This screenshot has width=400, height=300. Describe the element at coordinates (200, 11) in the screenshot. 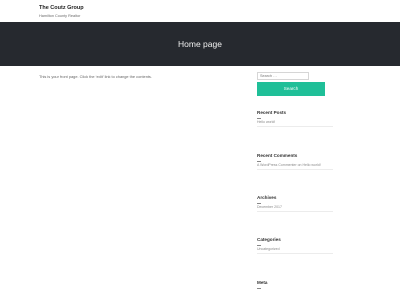

I see `site-header: The Coutz Group Hamilton County Realtor` at that location.